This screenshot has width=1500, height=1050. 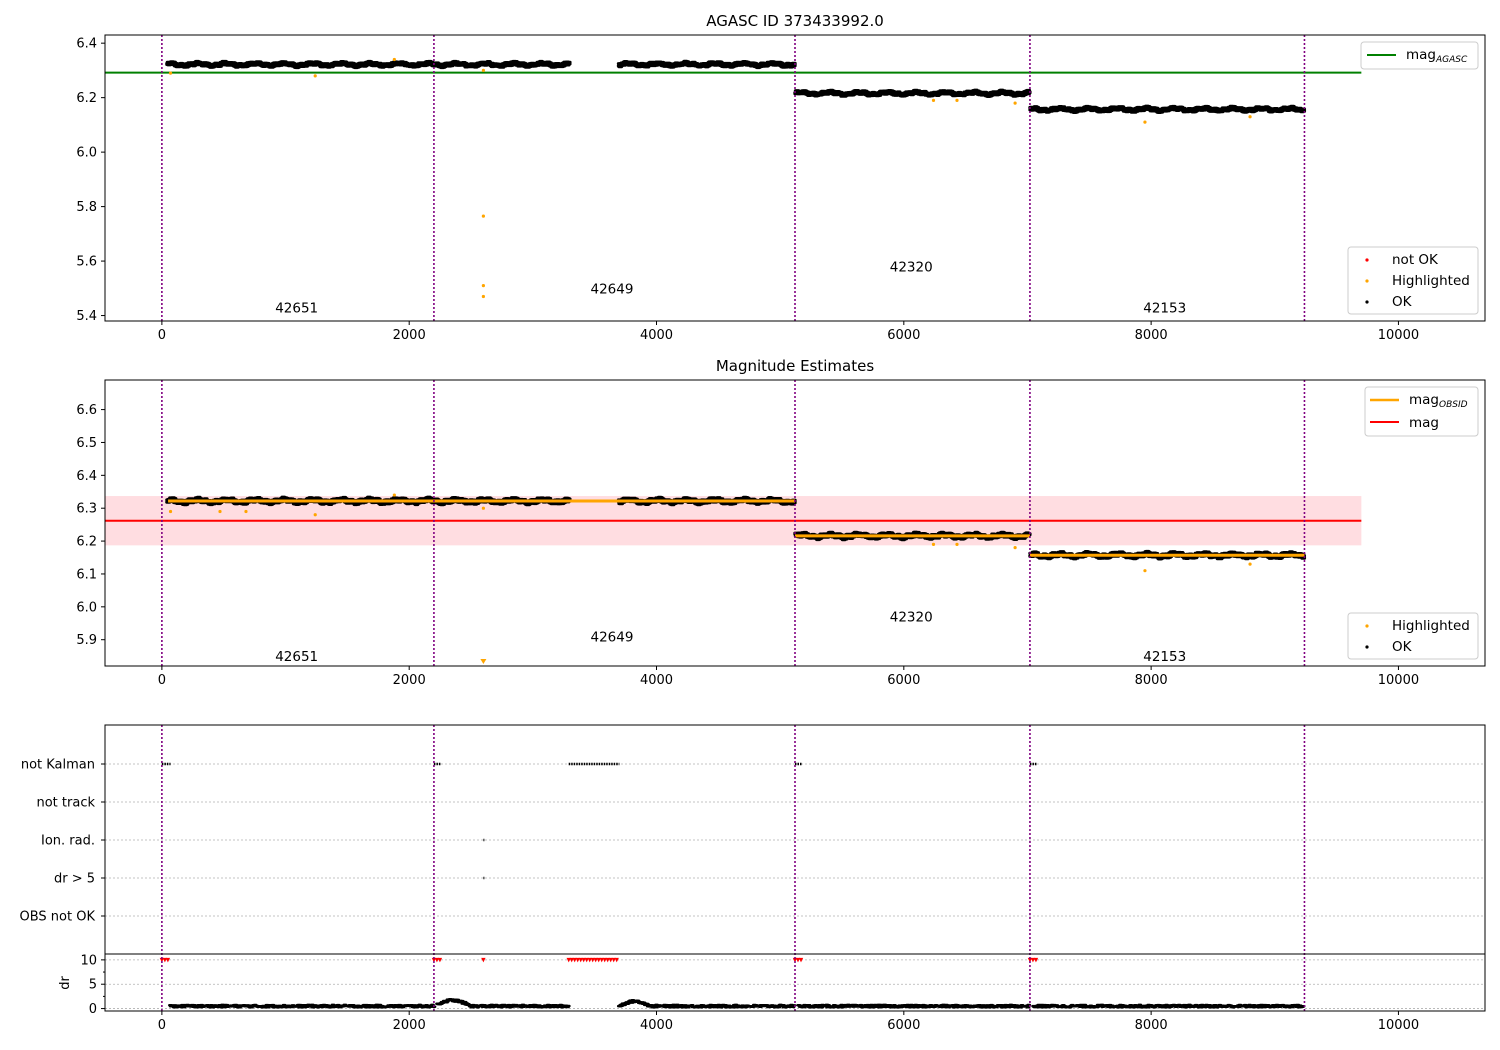 What do you see at coordinates (1367, 302) in the screenshot?
I see `legend-ok-marker` at bounding box center [1367, 302].